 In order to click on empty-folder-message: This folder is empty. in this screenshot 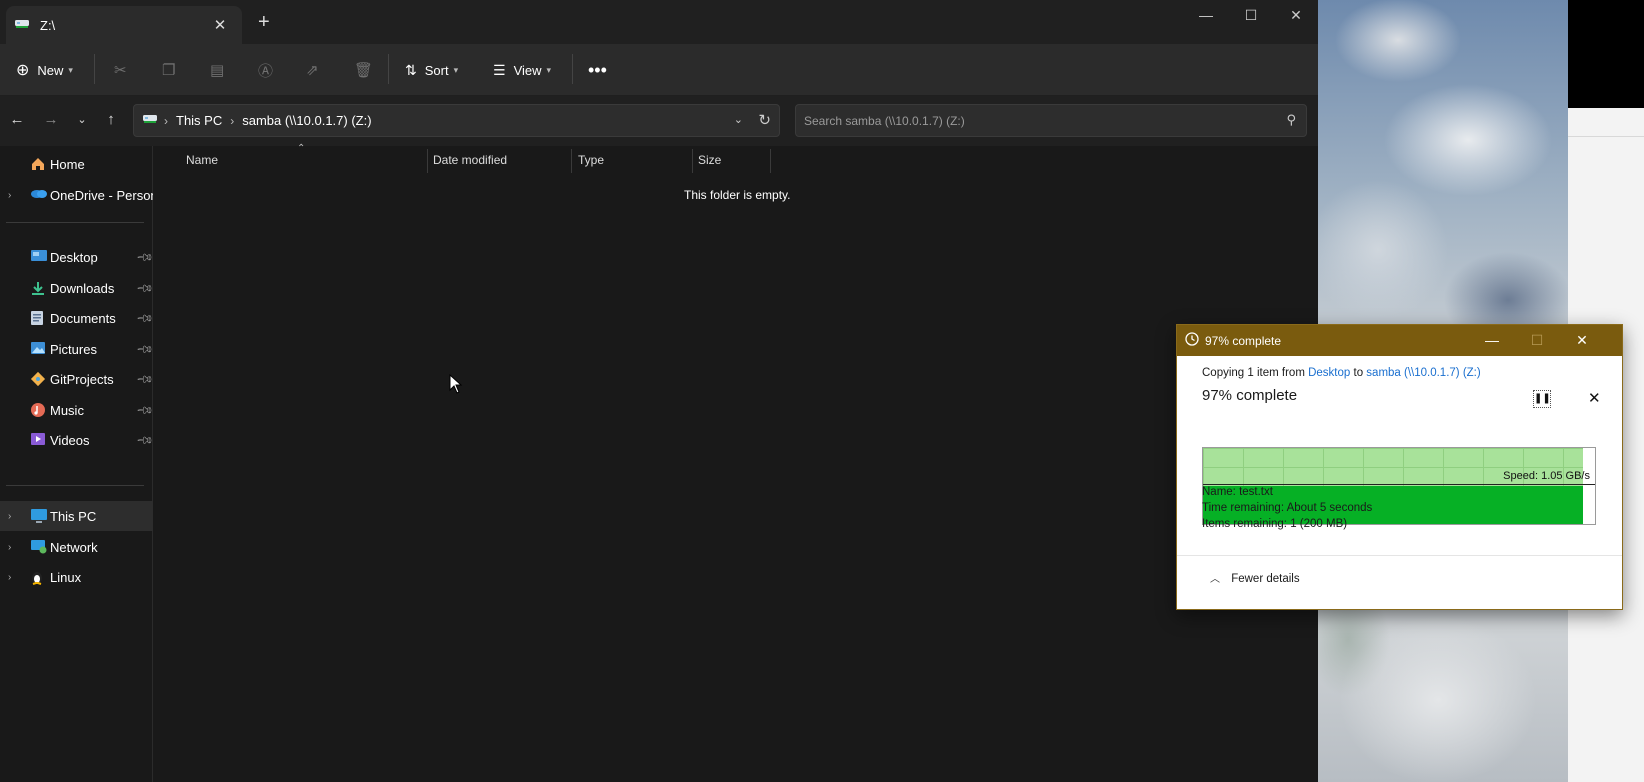, I will do `click(737, 195)`.